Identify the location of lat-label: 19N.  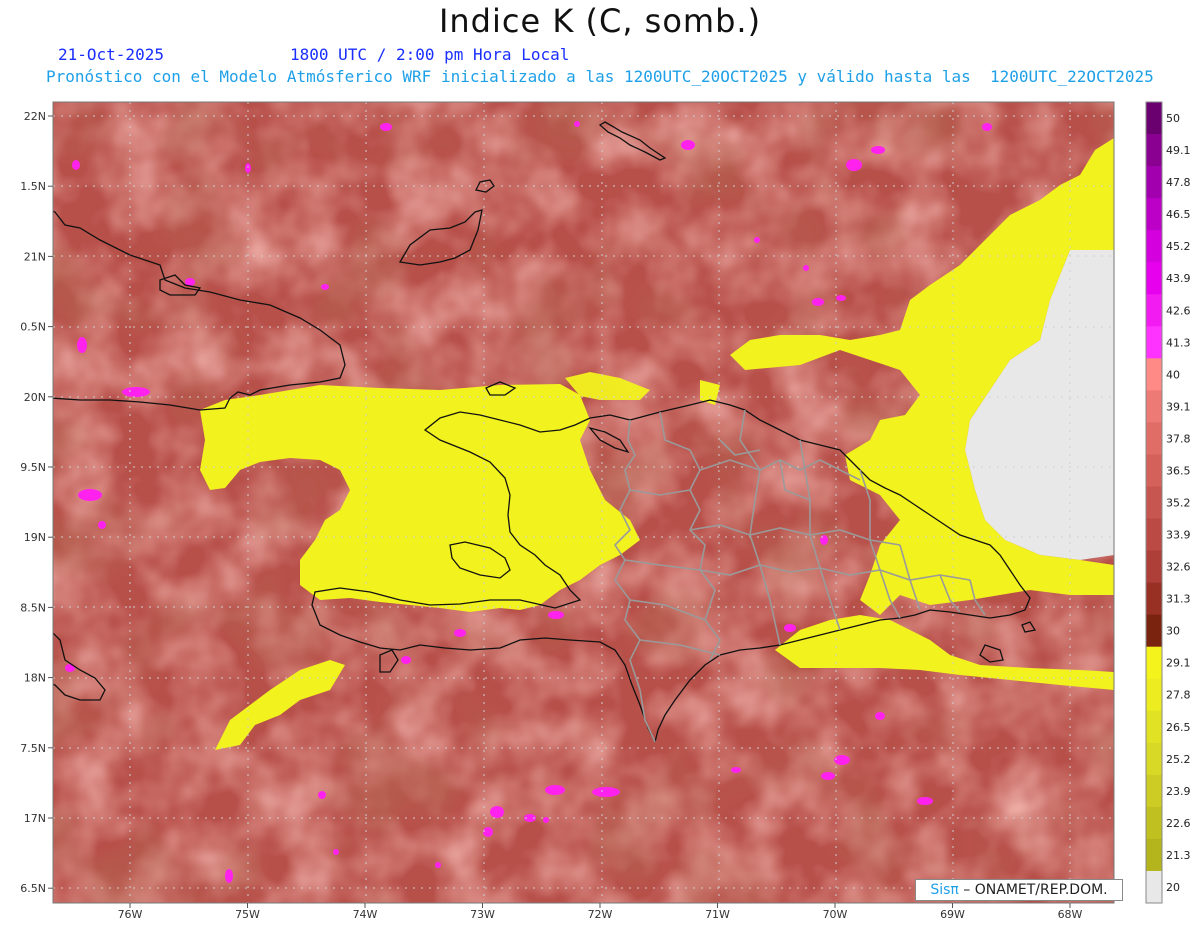
(35, 537).